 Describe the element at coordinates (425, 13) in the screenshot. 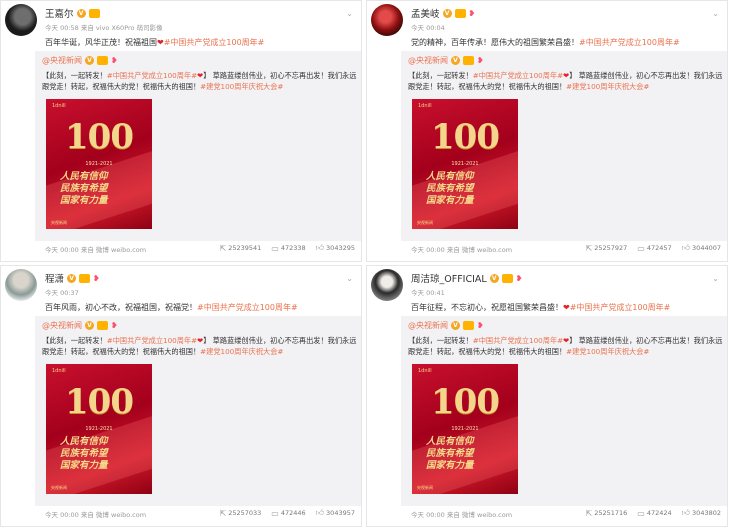

I see `author-name: 孟美岐` at that location.